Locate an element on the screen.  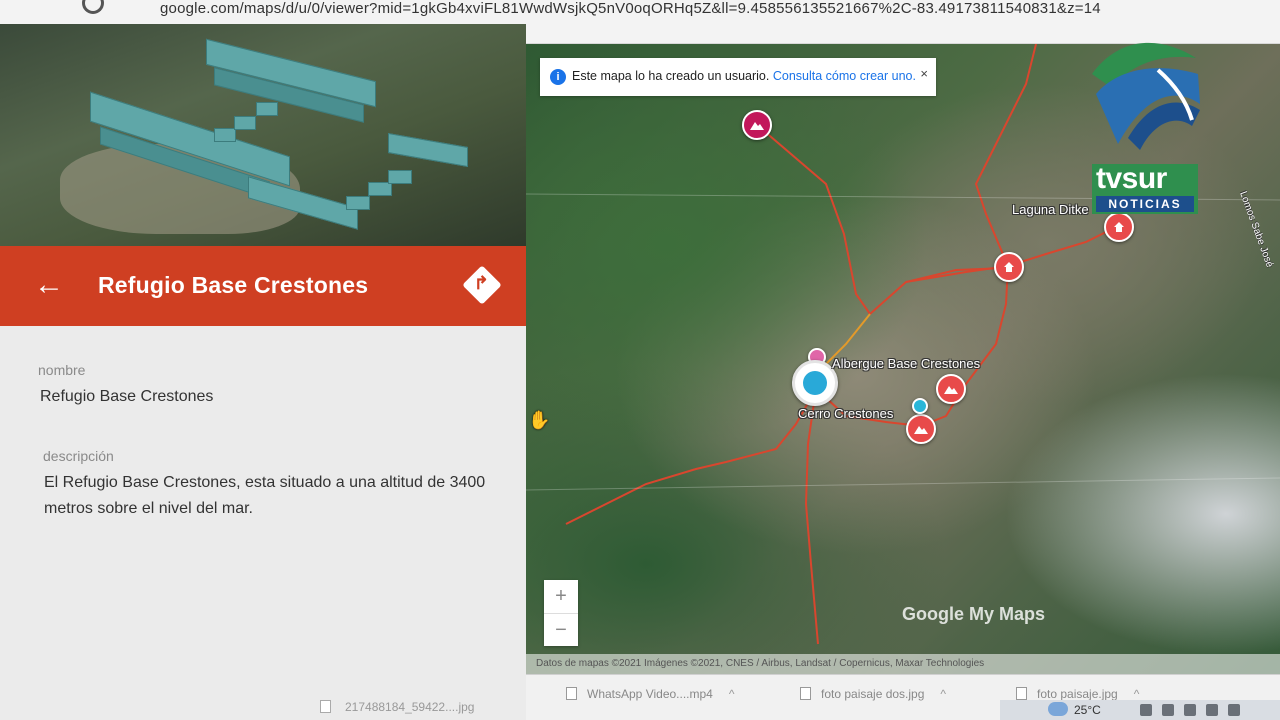
temperature: 25°C is located at coordinates (1087, 710).